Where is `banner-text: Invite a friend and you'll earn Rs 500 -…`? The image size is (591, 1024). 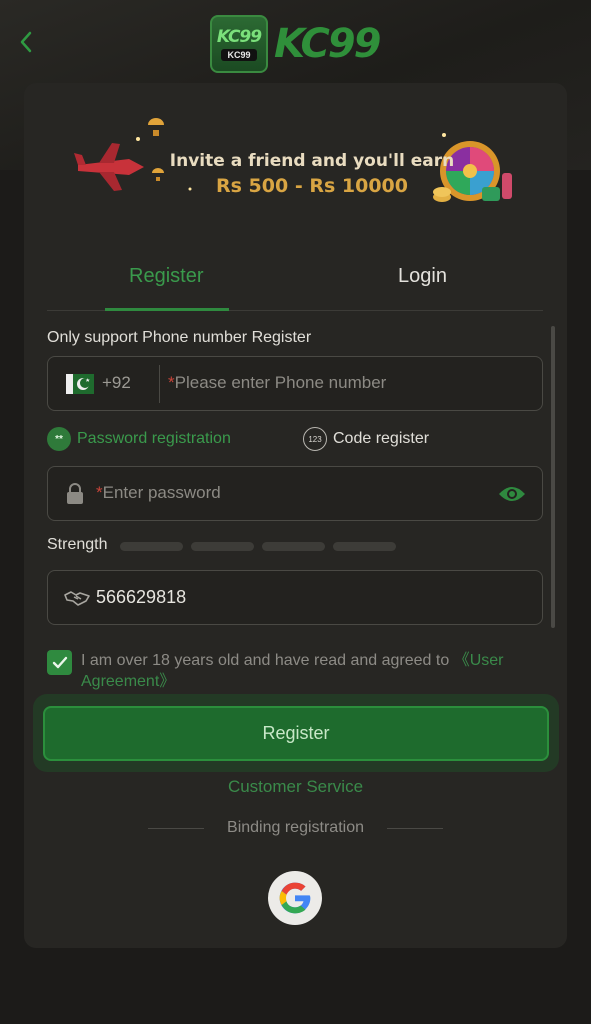
banner-text: Invite a friend and you'll earn Rs 500 -… is located at coordinates (312, 174).